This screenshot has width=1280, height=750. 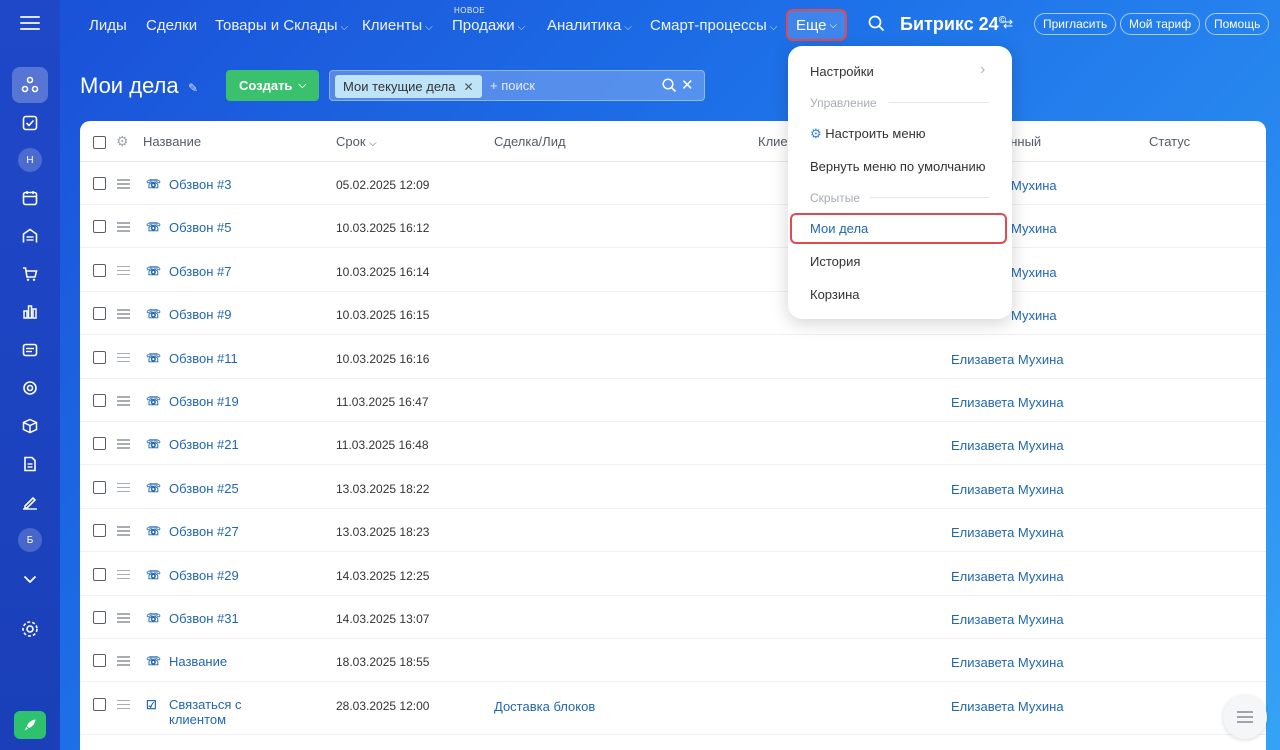 I want to click on create-button: Создать ⌵, so click(x=272, y=85).